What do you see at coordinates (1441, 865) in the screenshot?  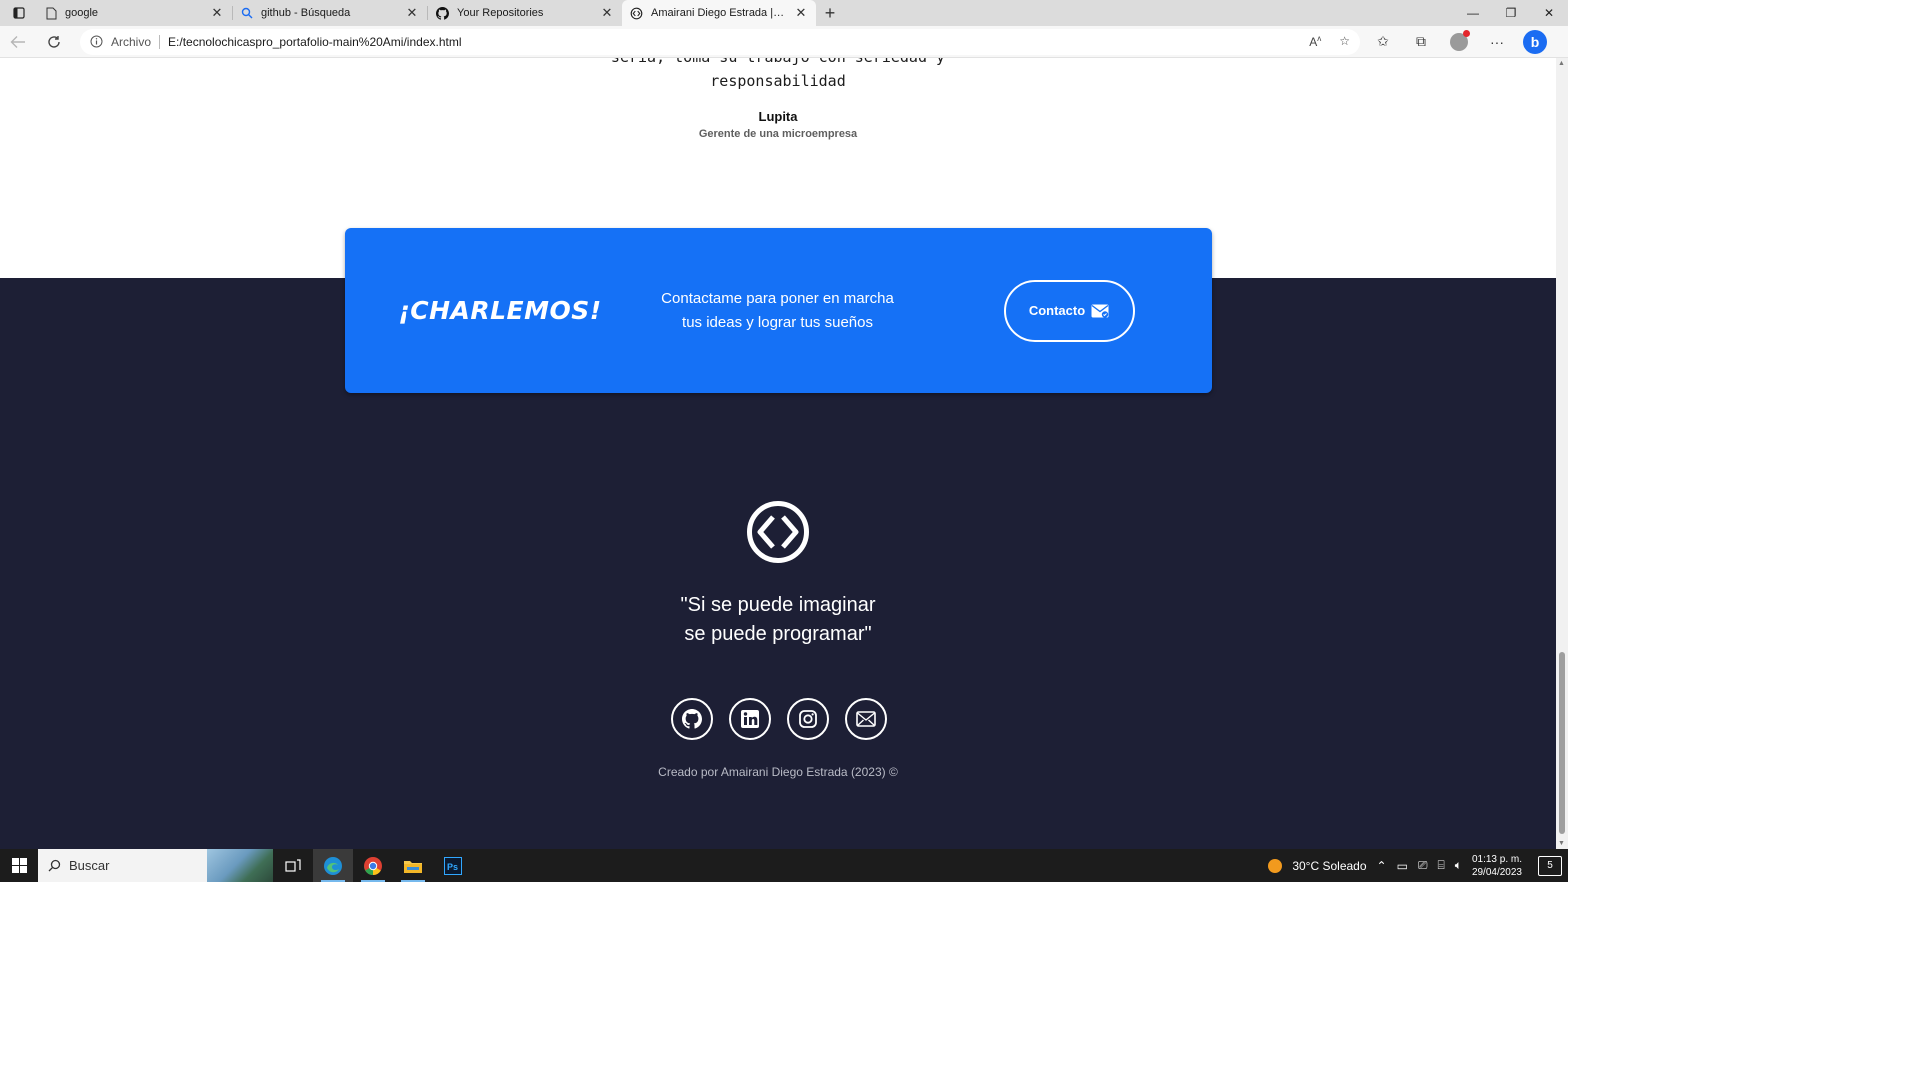 I see `network-icon: ⌸` at bounding box center [1441, 865].